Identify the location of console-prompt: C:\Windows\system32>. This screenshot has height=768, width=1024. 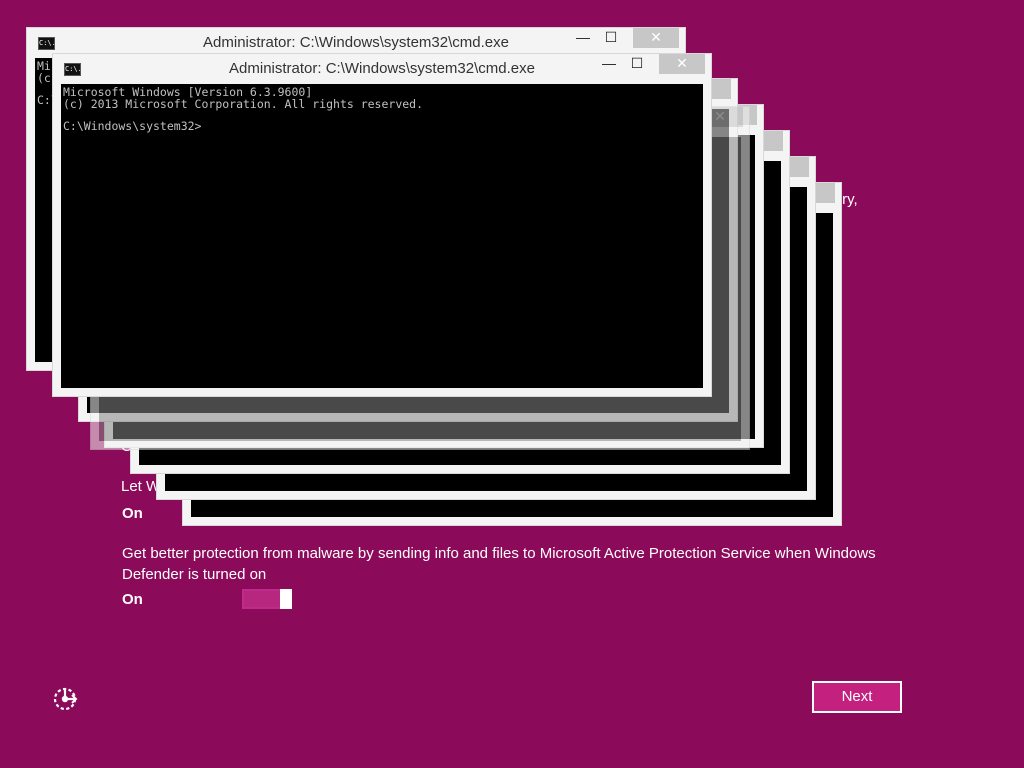
(132, 126).